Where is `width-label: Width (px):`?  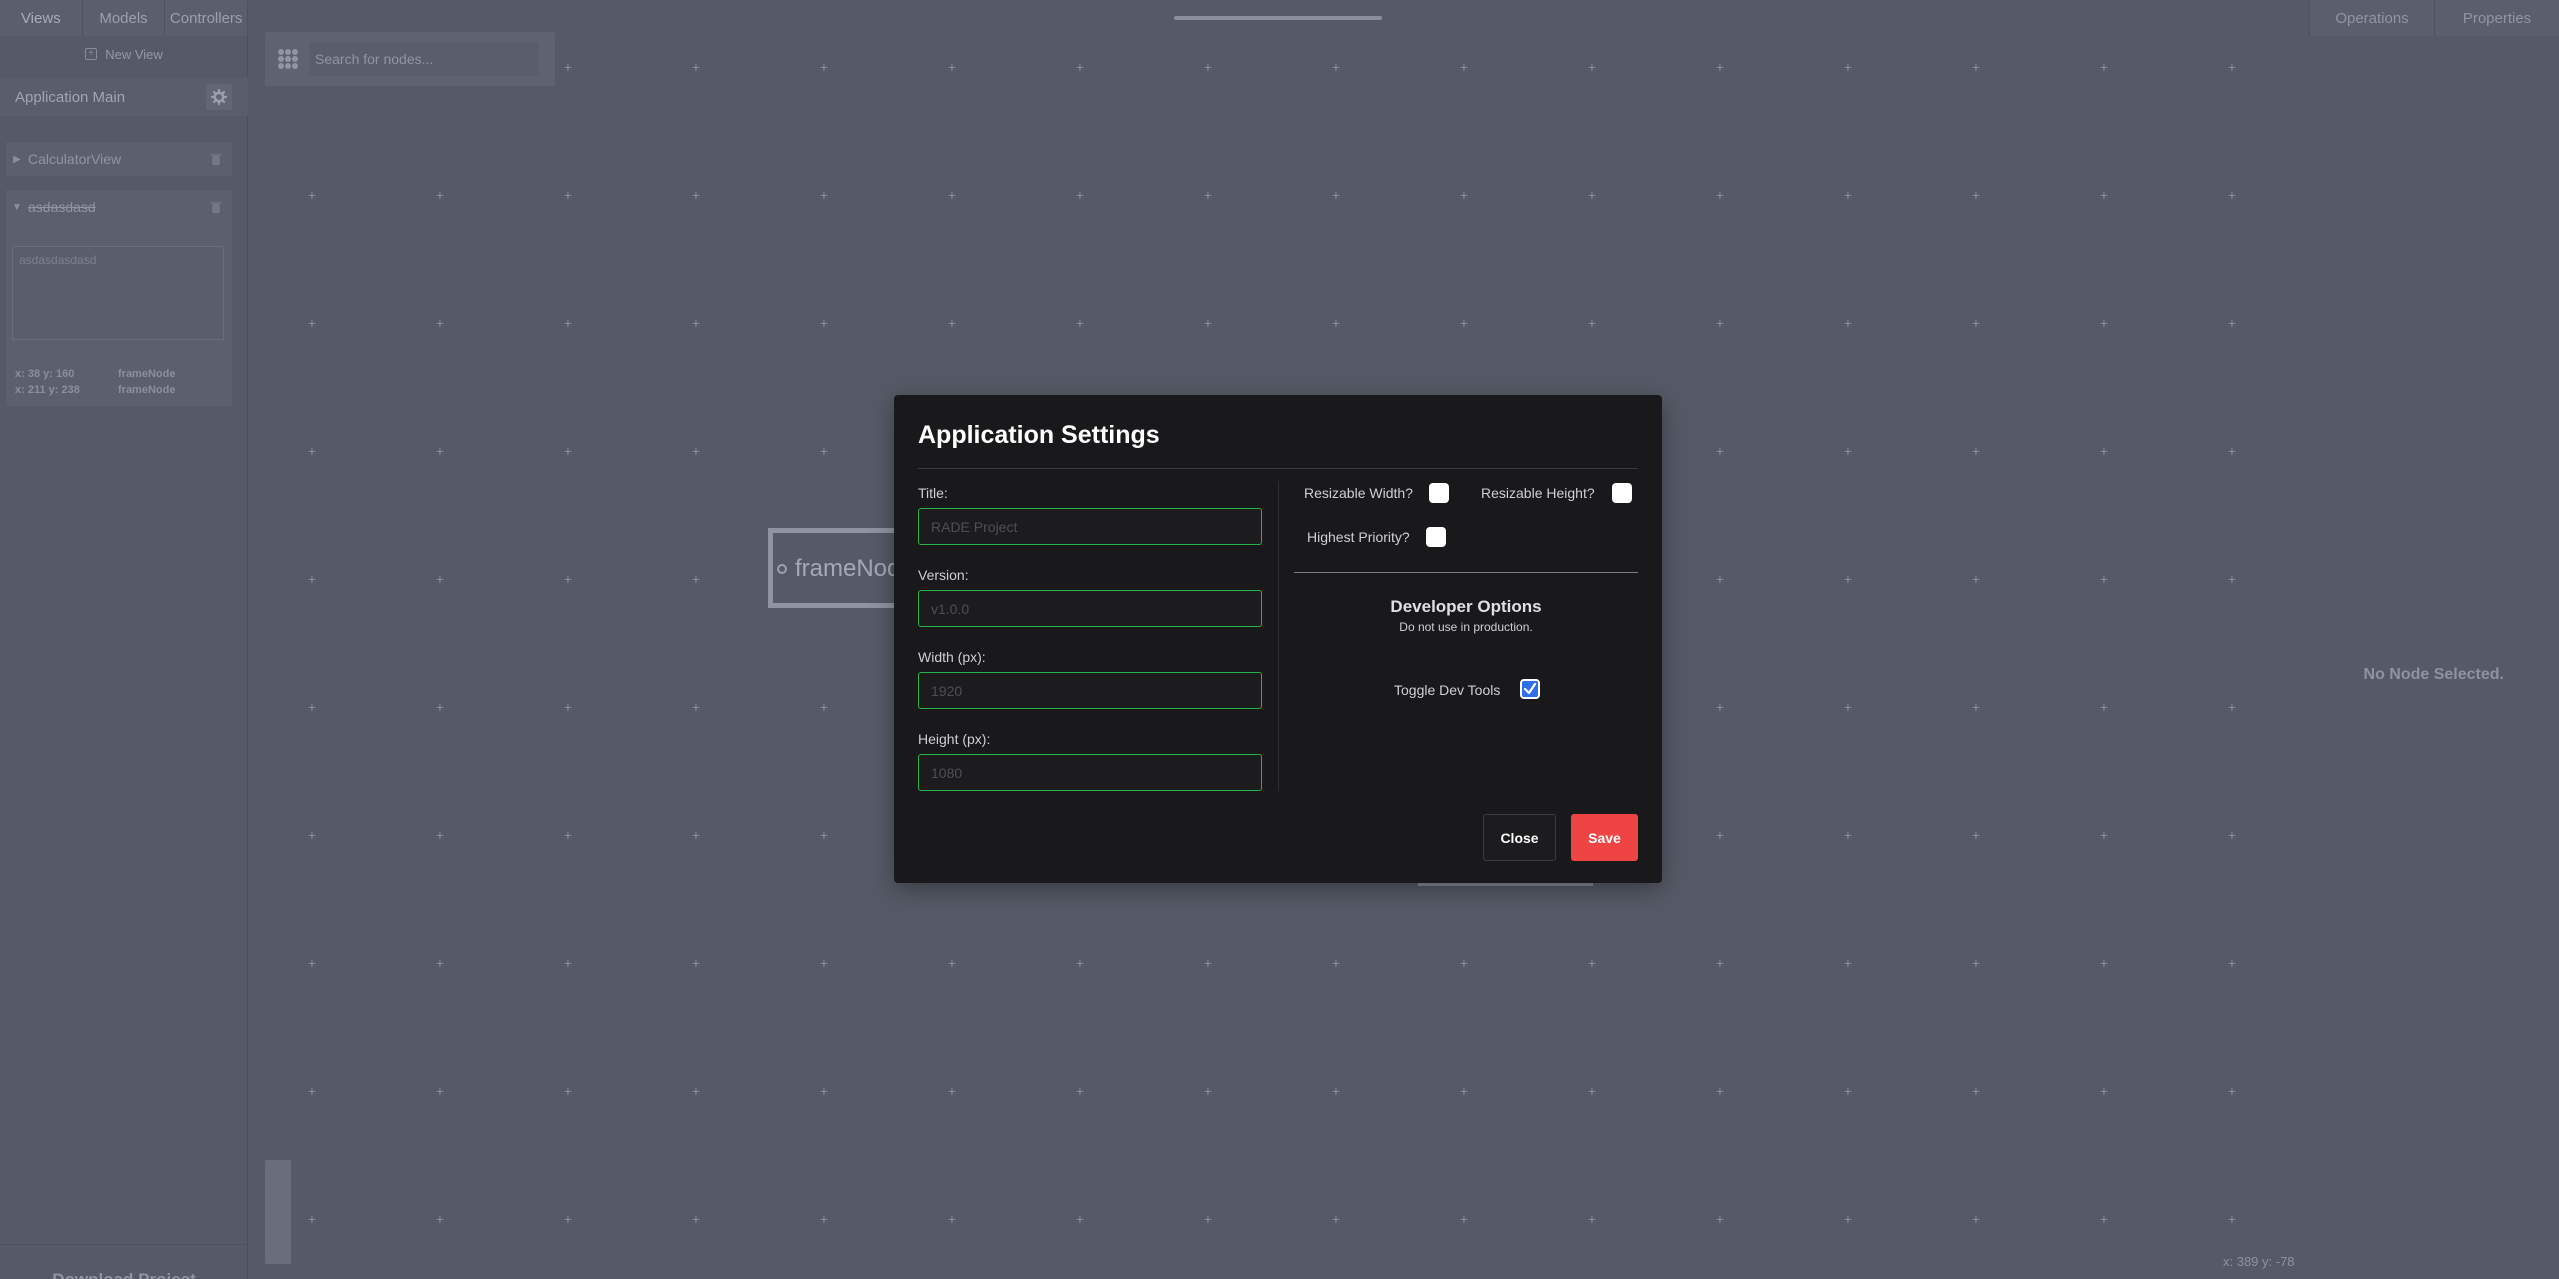
width-label: Width (px): is located at coordinates (952, 657).